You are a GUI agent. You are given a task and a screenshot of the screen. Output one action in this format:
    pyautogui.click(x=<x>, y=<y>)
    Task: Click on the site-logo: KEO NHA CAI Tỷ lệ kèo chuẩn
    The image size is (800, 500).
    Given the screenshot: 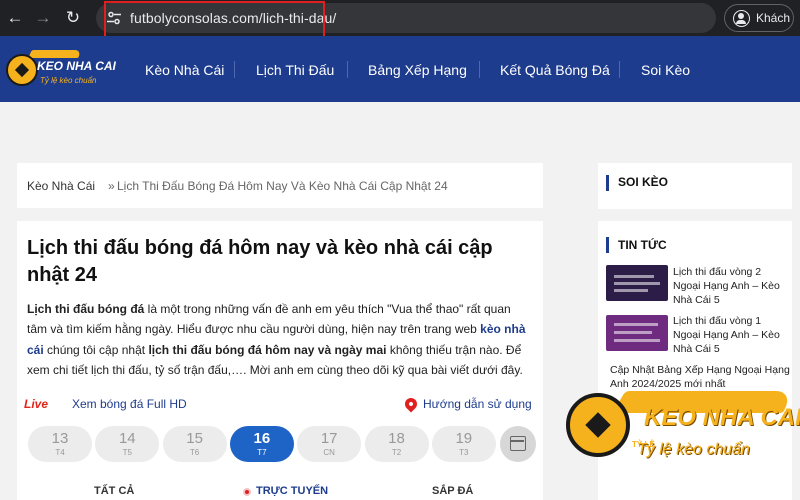 What is the action you would take?
    pyautogui.click(x=60, y=71)
    